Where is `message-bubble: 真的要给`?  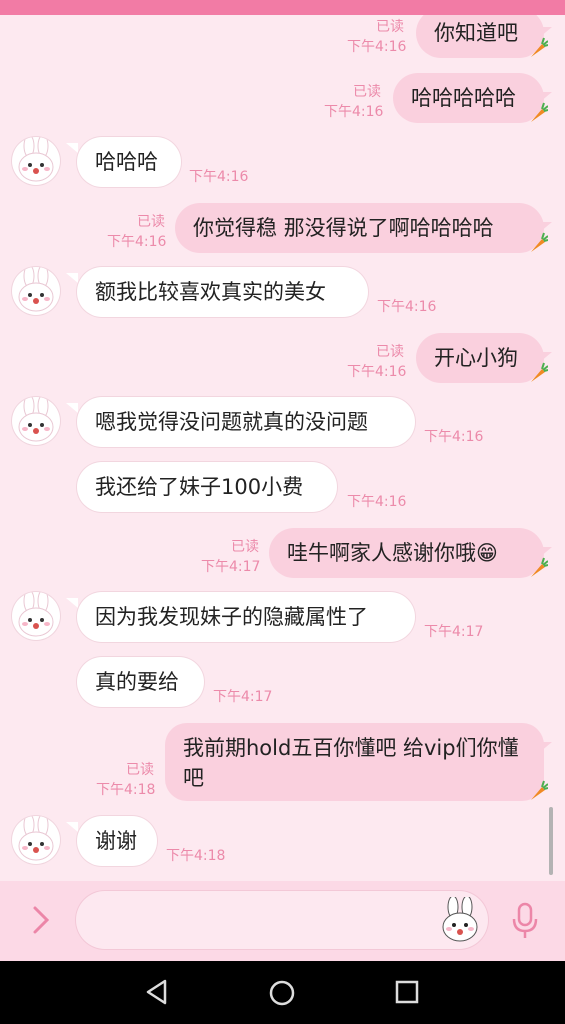
message-bubble: 真的要给 is located at coordinates (140, 682).